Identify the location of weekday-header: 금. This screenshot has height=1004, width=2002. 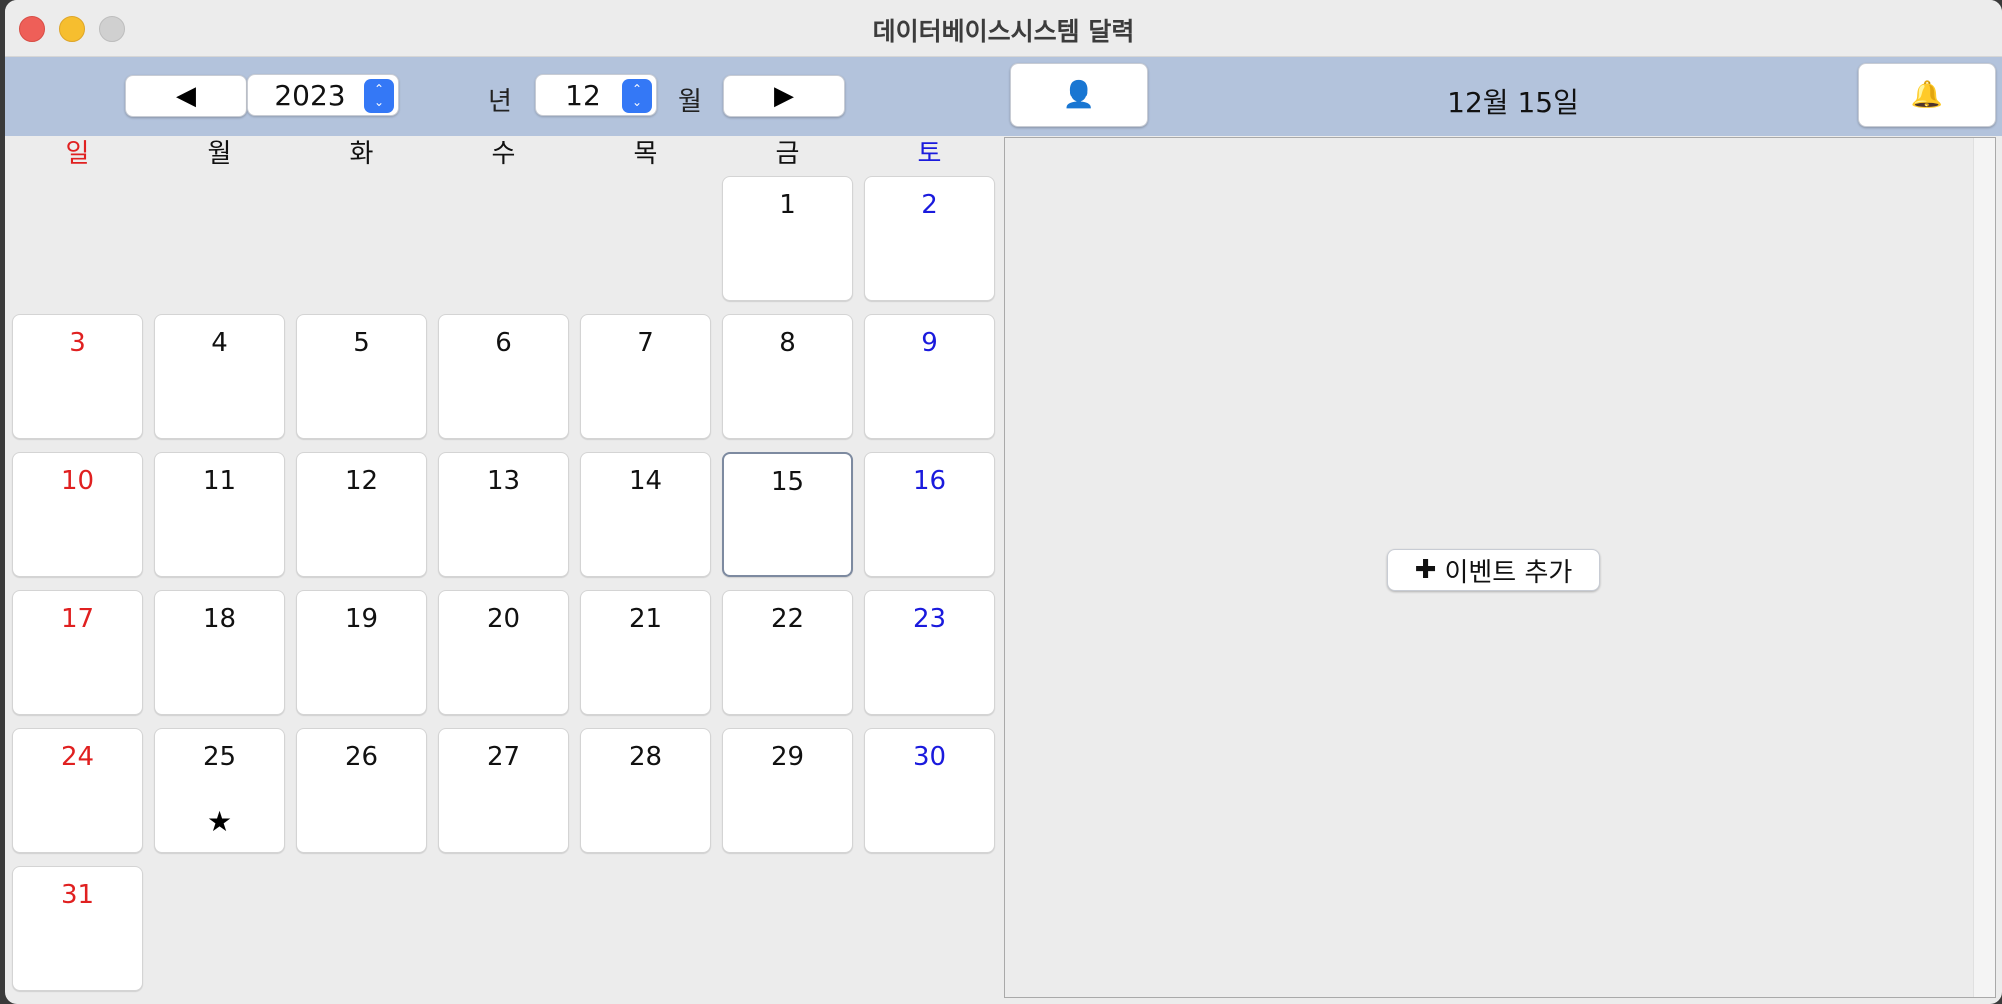
(787, 154).